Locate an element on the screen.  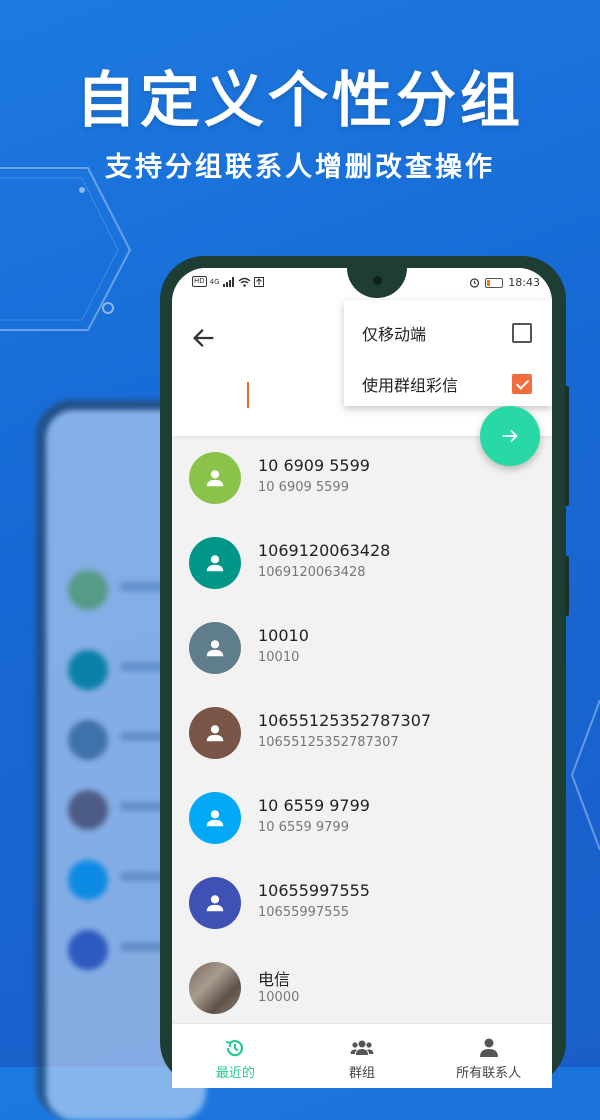
contact-number: 10655125352787307 is located at coordinates (328, 742).